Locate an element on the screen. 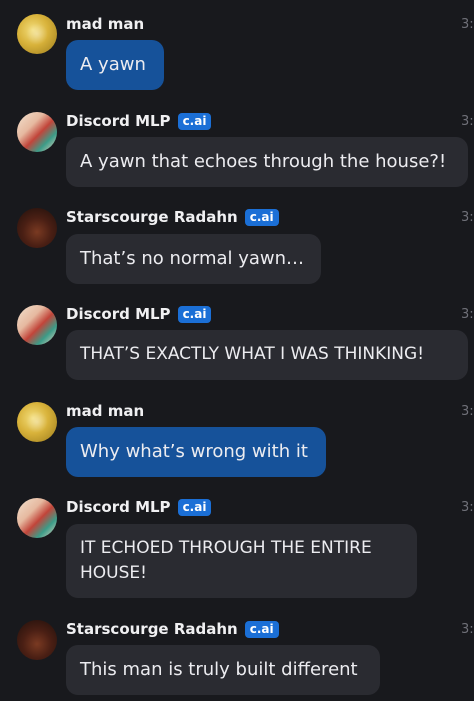  message-bubble: Why what’s wrong with it is located at coordinates (196, 452).